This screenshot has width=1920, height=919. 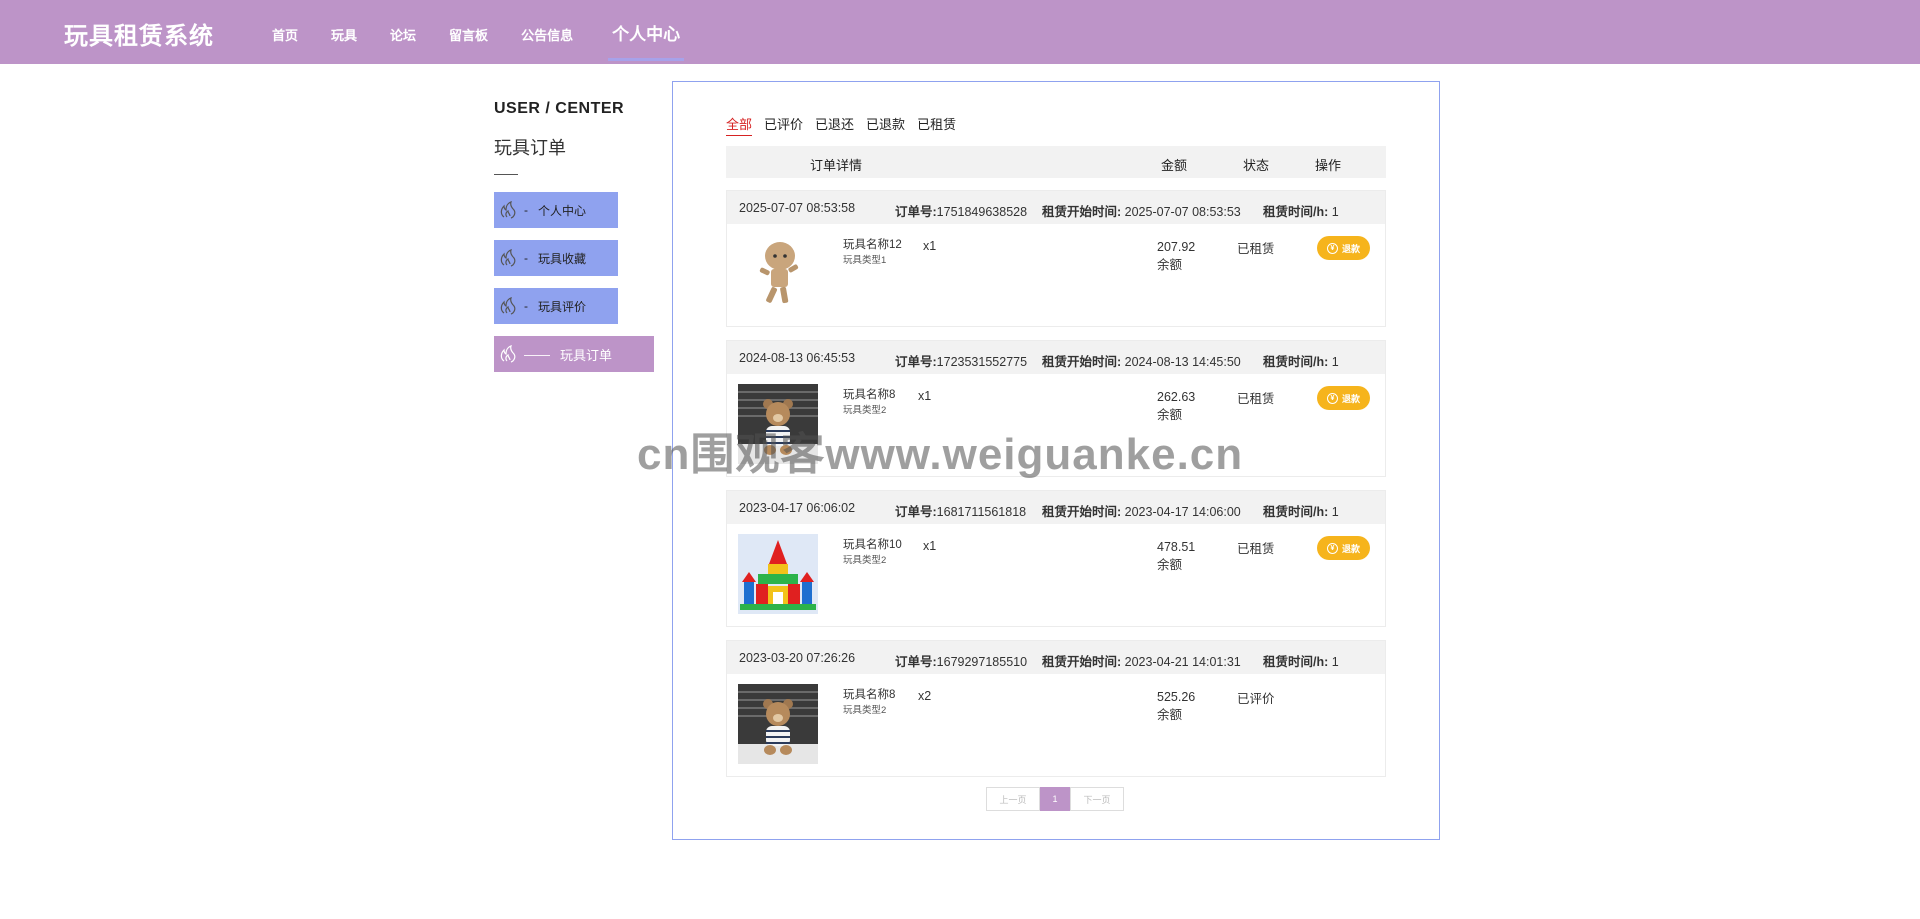 I want to click on sidebar-item-user-center: - 个人中心, so click(x=556, y=210).